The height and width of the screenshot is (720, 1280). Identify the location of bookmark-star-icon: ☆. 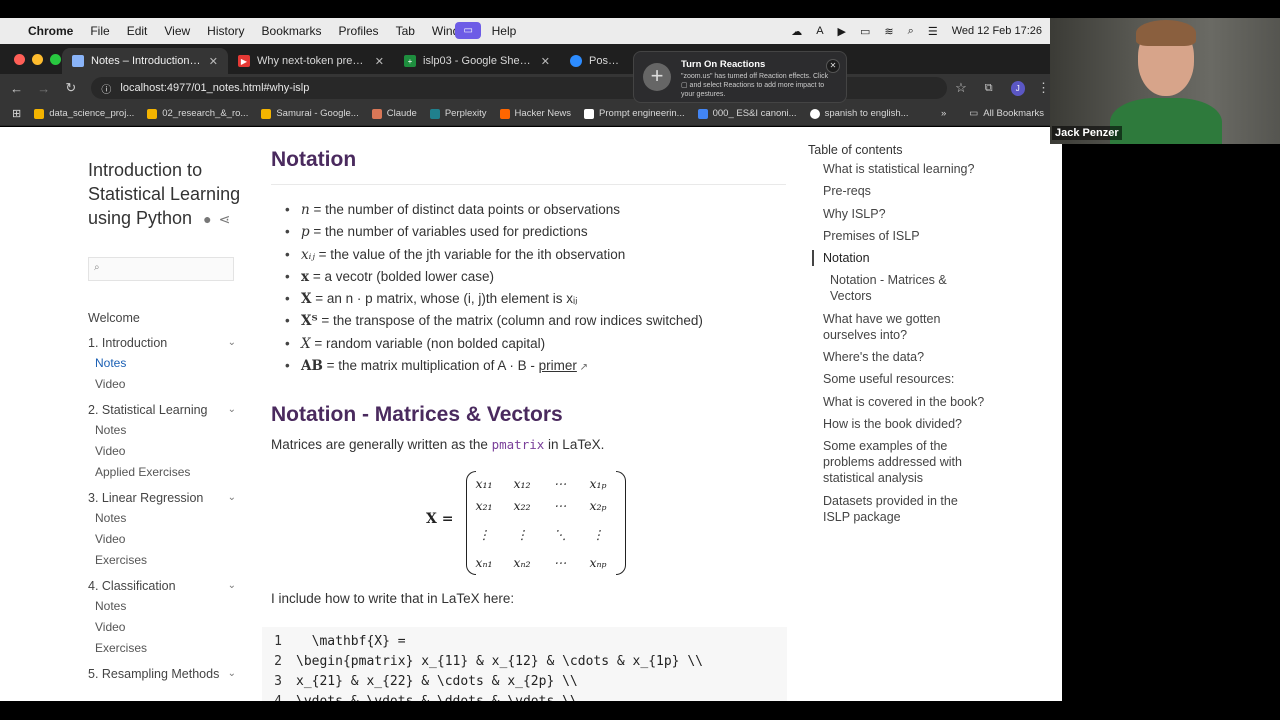
(961, 88).